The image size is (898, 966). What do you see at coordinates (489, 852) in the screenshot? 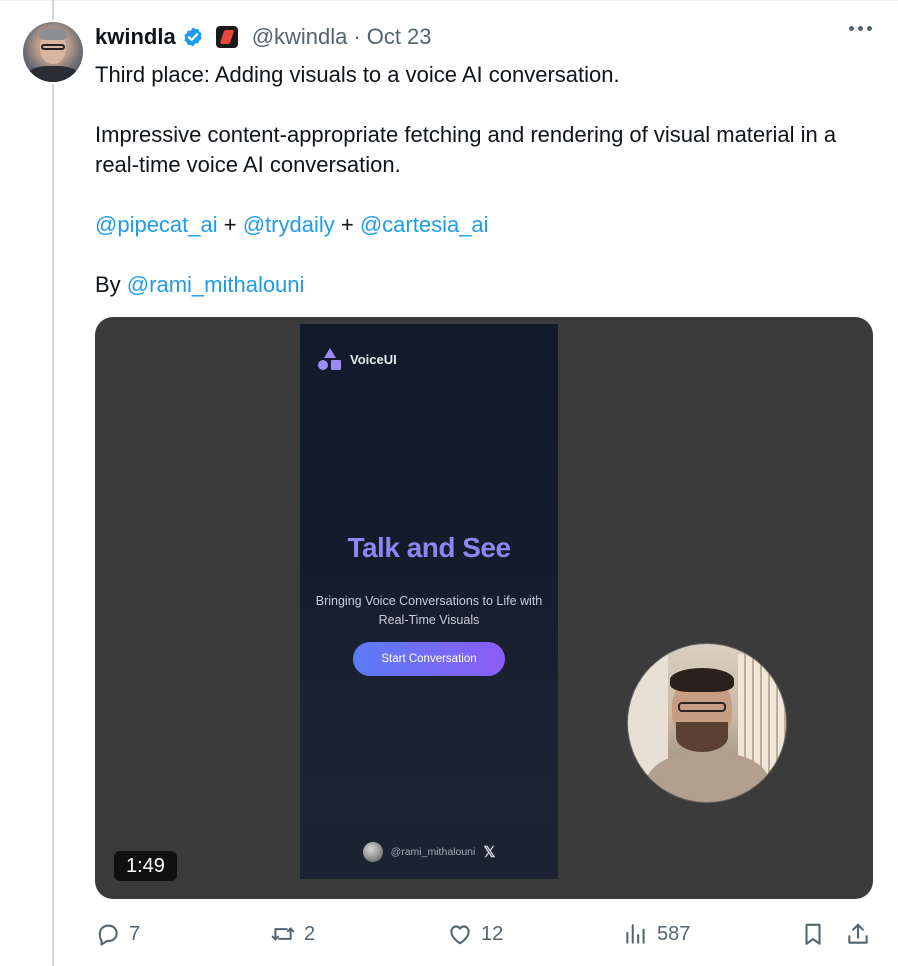
I see `x-logo-icon: 𝕏` at bounding box center [489, 852].